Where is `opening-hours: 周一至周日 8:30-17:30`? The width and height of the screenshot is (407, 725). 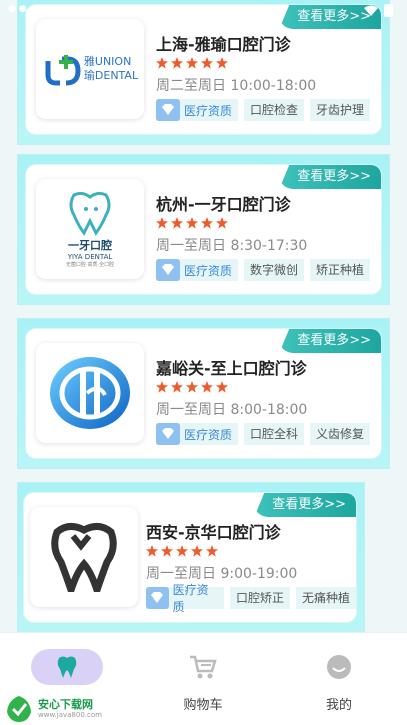
opening-hours: 周一至周日 8:30-17:30 is located at coordinates (232, 246).